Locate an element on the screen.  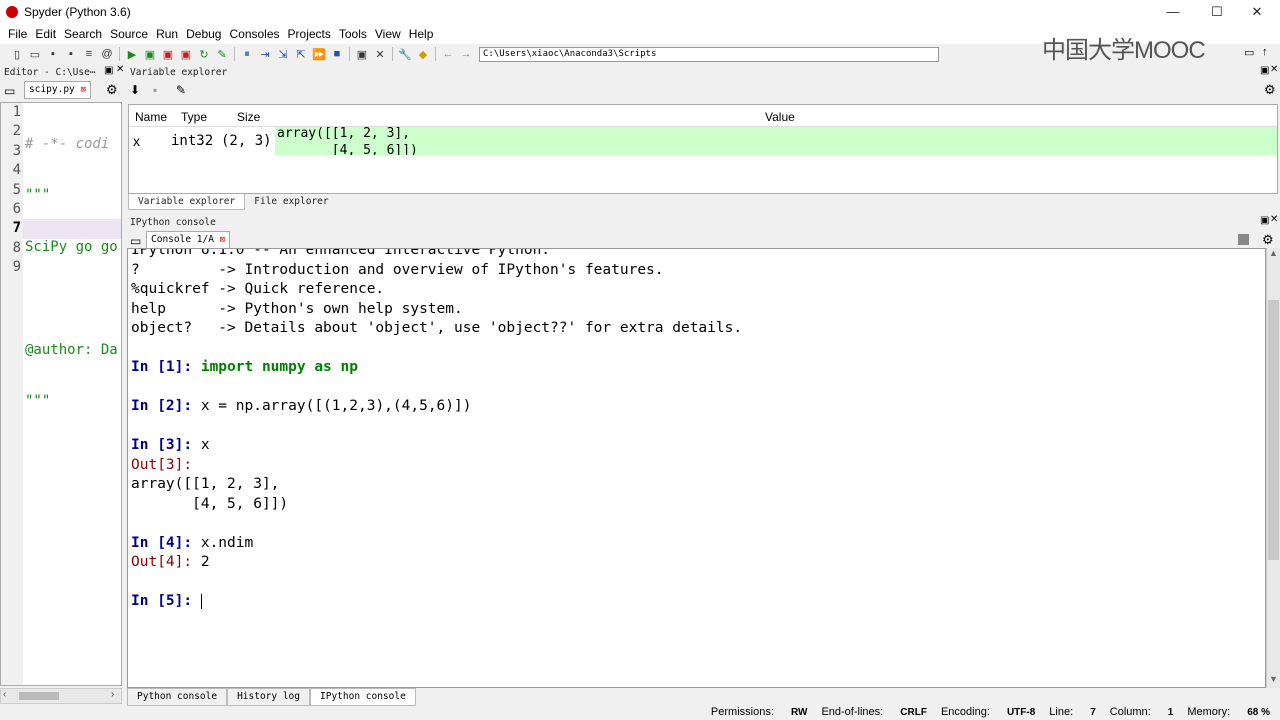
working-directory-field: C:\Users\xiaoc\Anaconda3\Scripts is located at coordinates (709, 54).